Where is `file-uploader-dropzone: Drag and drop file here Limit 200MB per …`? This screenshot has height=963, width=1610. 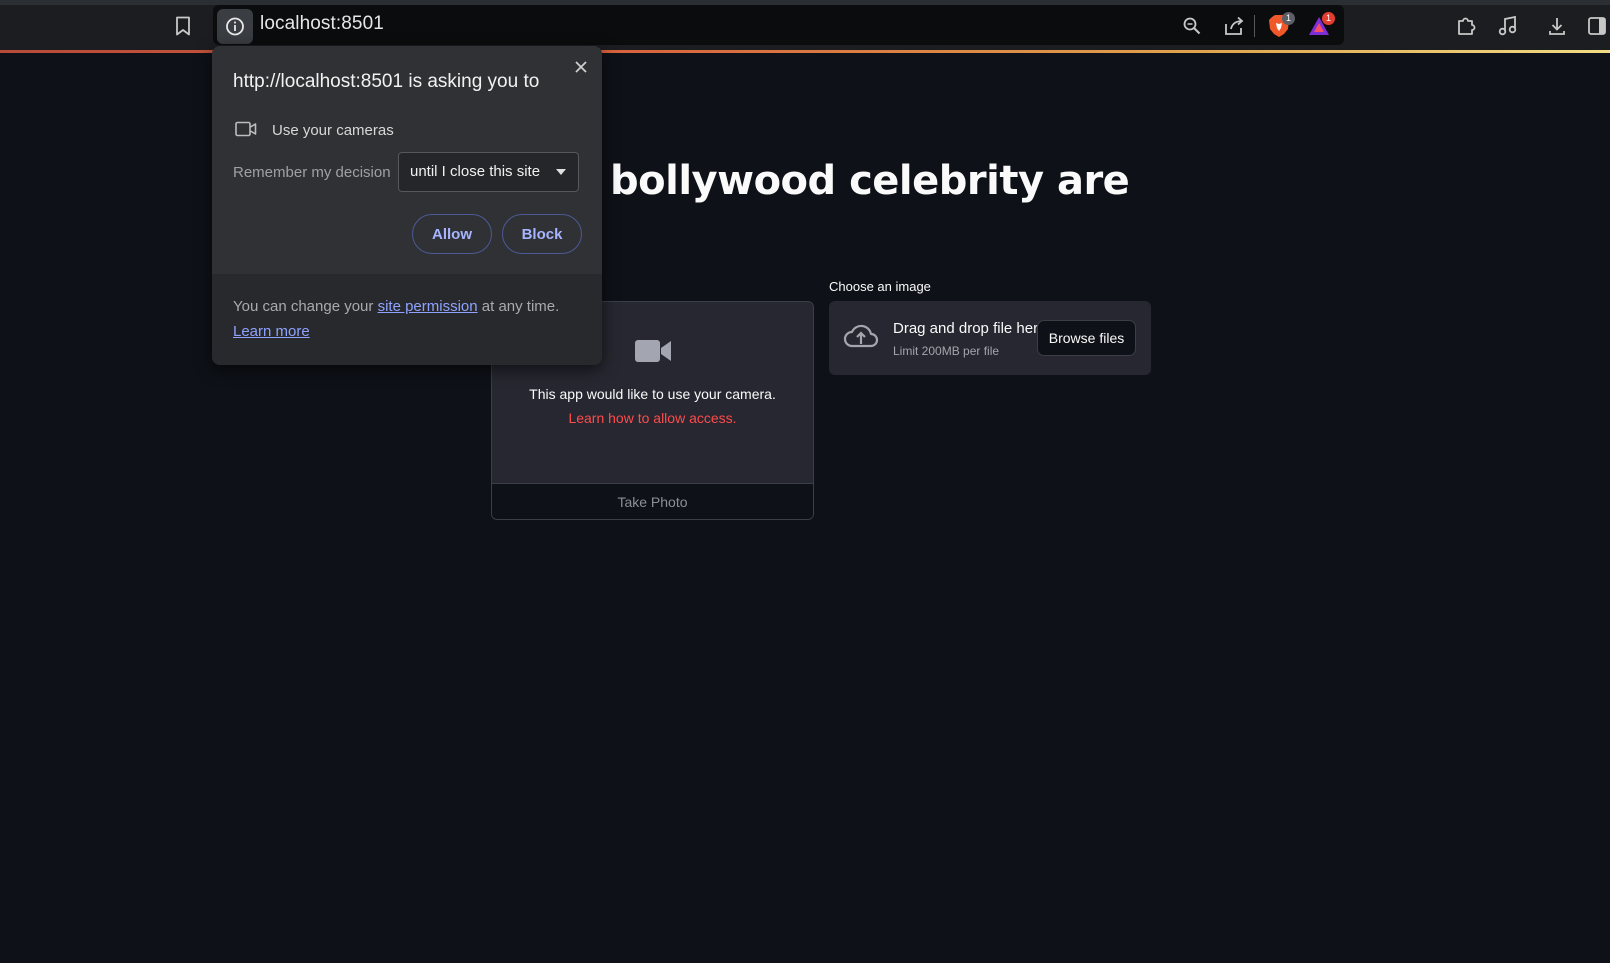 file-uploader-dropzone: Drag and drop file here Limit 200MB per … is located at coordinates (990, 338).